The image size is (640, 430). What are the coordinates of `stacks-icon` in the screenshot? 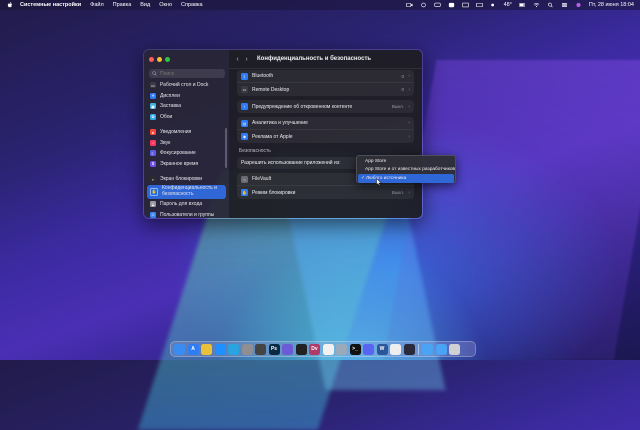 It's located at (287, 349).